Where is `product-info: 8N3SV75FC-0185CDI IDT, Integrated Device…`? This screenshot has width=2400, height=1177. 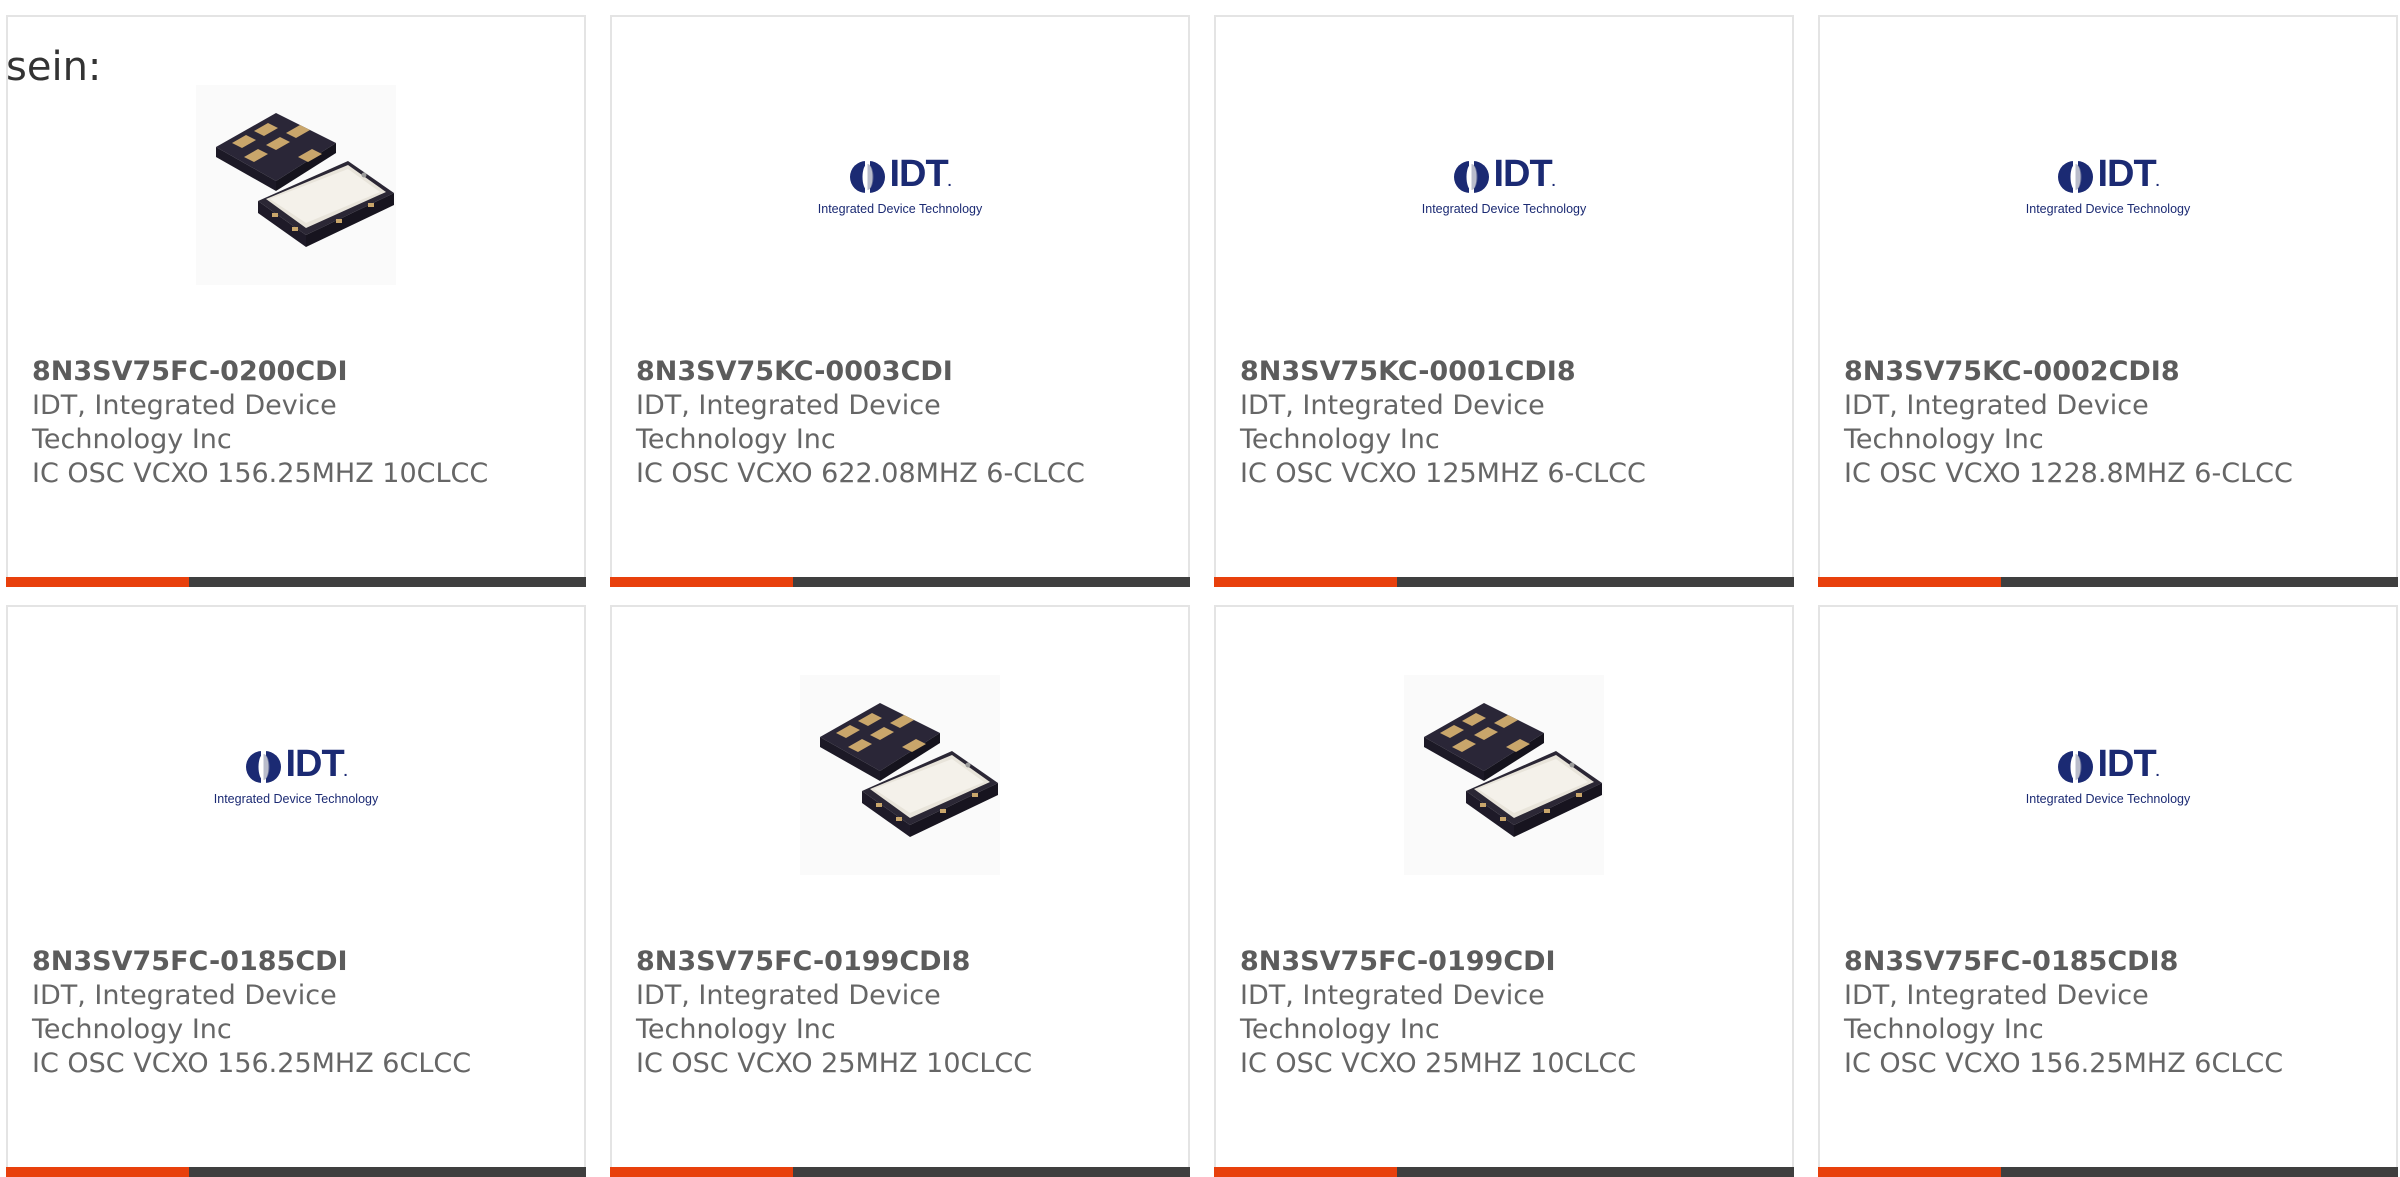
product-info: 8N3SV75FC-0185CDI IDT, Integrated Device… is located at coordinates (292, 1013).